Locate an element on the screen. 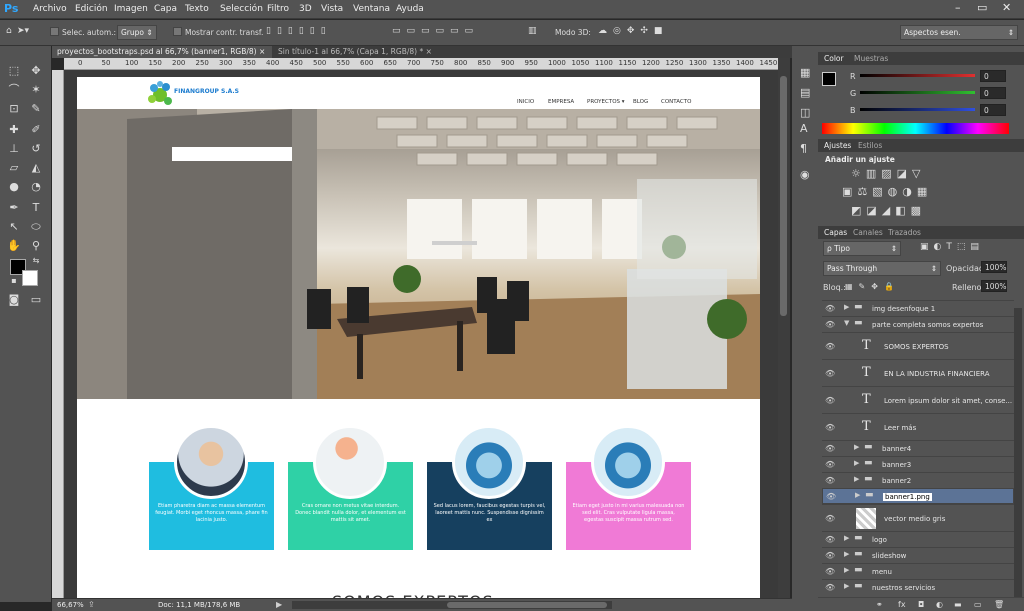 The width and height of the screenshot is (1024, 611). layer-row: 👁 ▶ ▬ banner2 is located at coordinates (918, 480).